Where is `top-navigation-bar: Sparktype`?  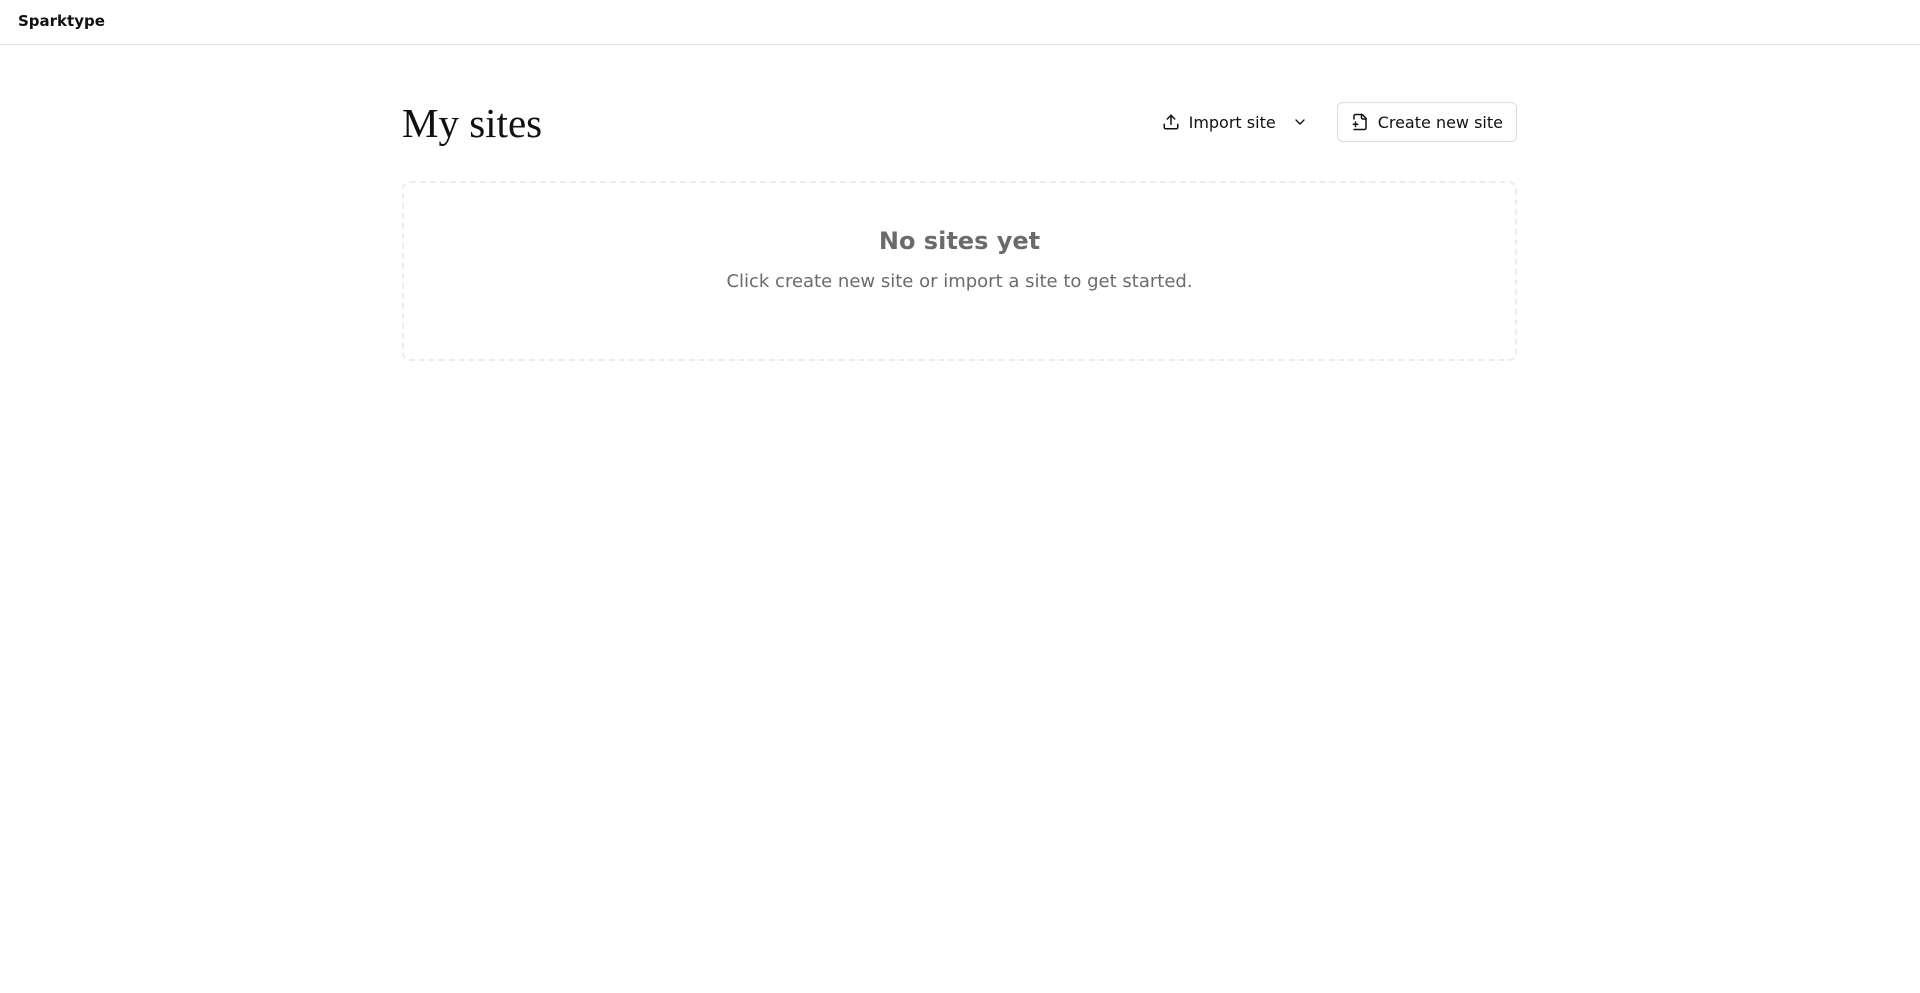 top-navigation-bar: Sparktype is located at coordinates (960, 22).